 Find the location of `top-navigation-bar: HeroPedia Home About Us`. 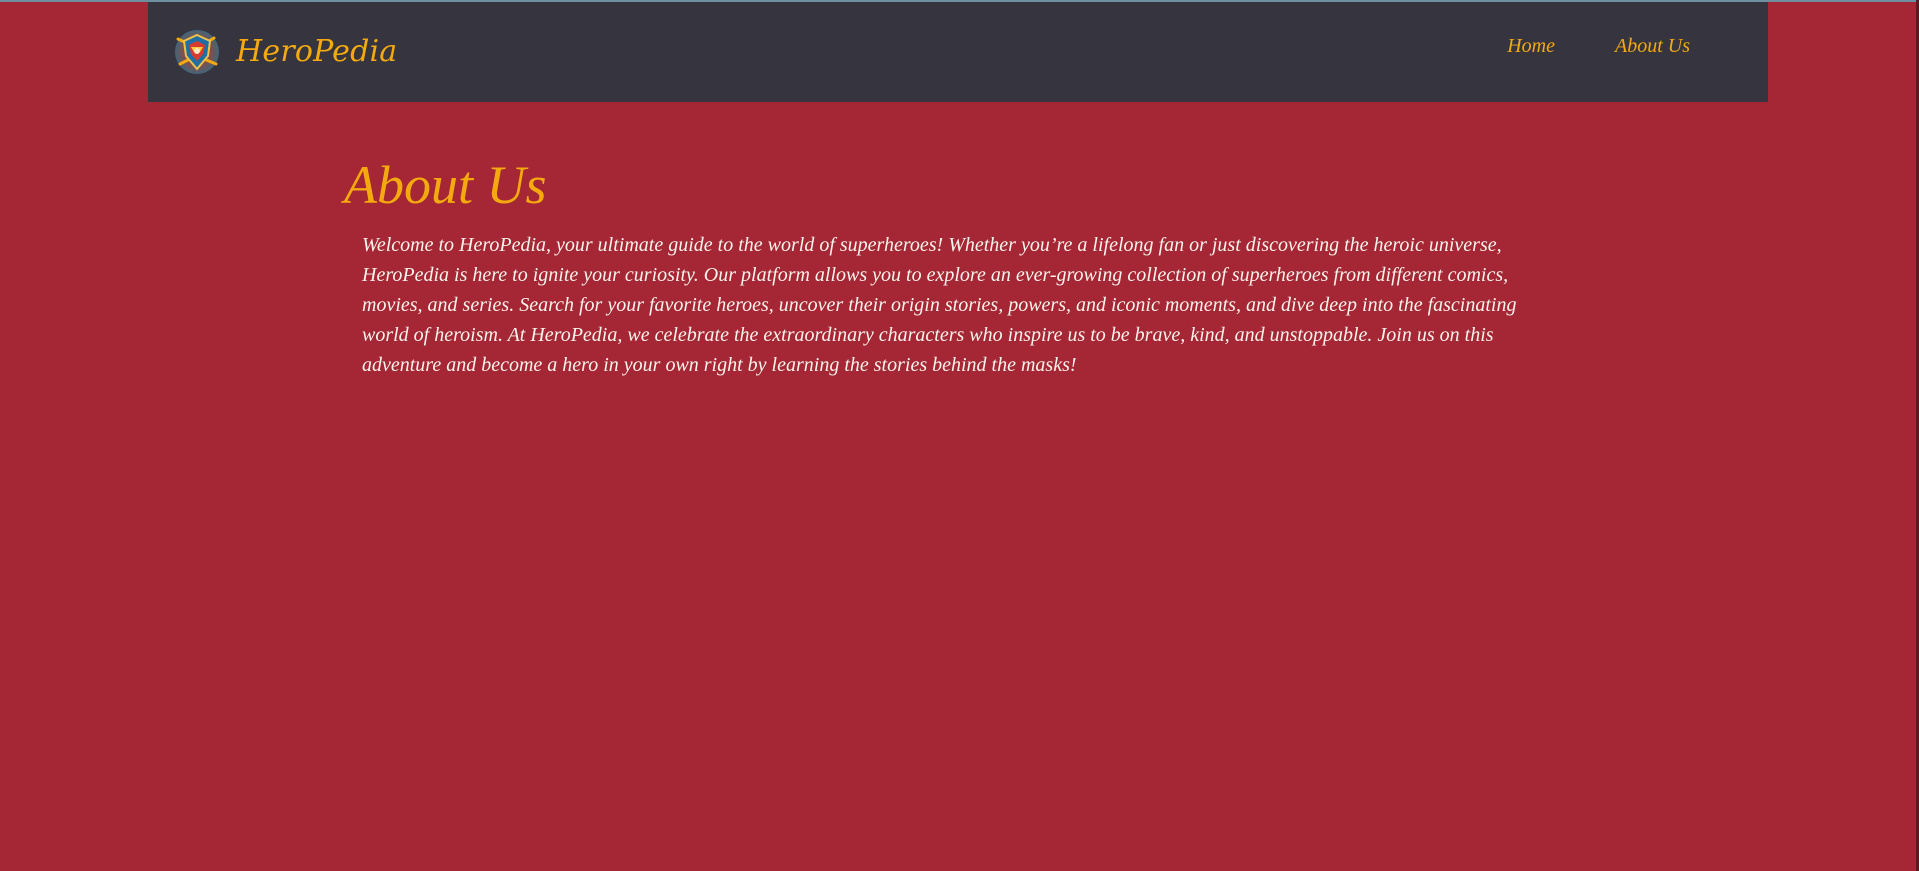

top-navigation-bar: HeroPedia Home About Us is located at coordinates (958, 52).